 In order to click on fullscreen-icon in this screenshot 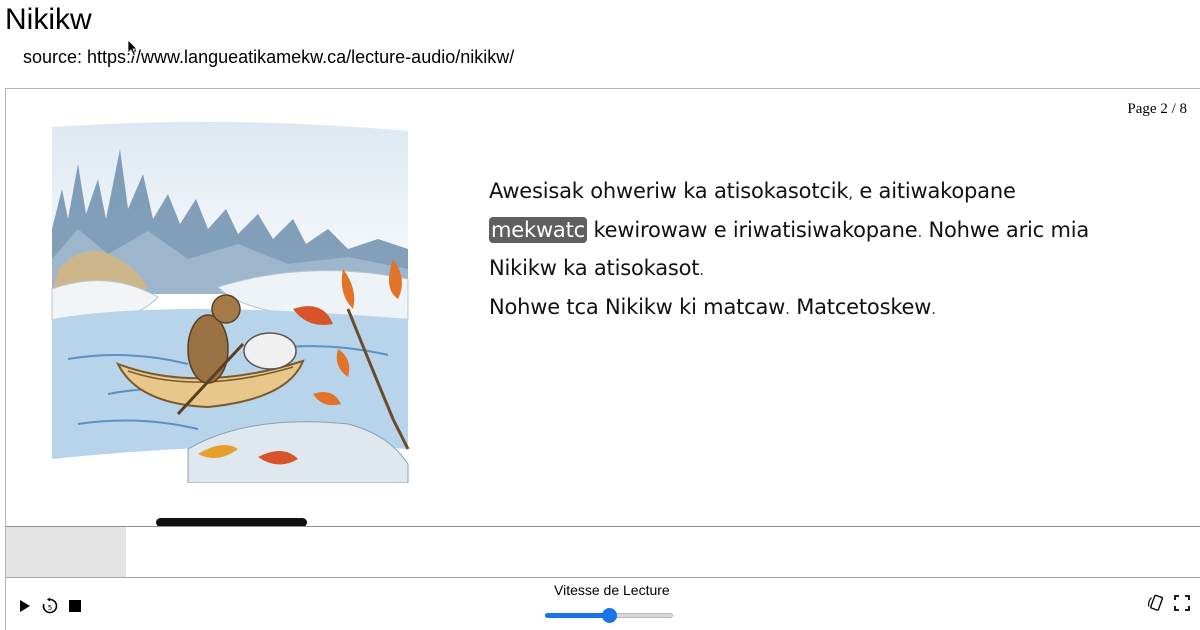, I will do `click(1182, 603)`.